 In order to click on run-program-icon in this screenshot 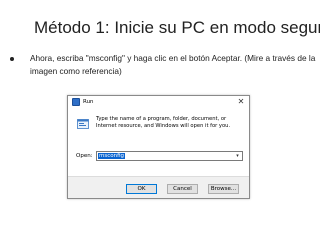, I will do `click(83, 124)`.